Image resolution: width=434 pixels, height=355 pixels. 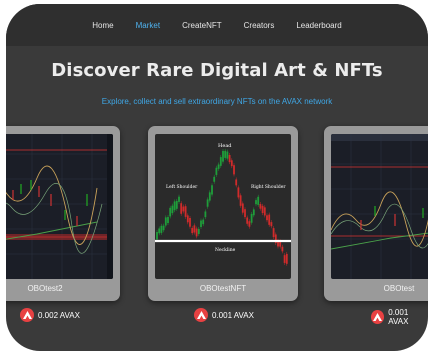 What do you see at coordinates (202, 25) in the screenshot?
I see `nav-create-nft: CreateNFT` at bounding box center [202, 25].